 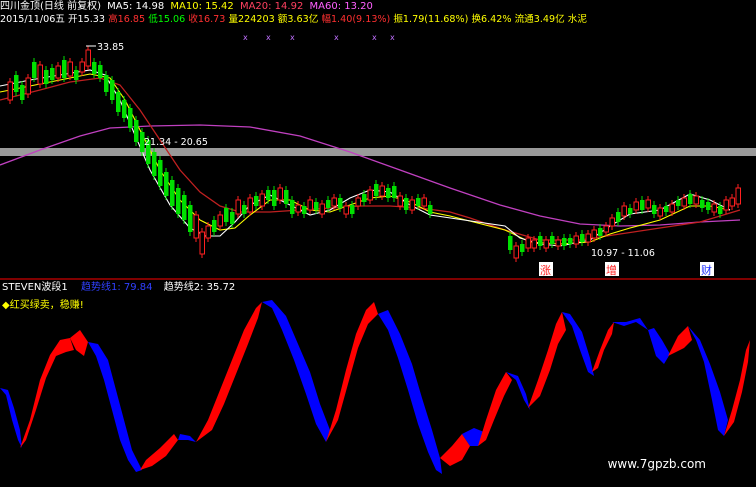 I want to click on marker-cai: 财, so click(x=706, y=270).